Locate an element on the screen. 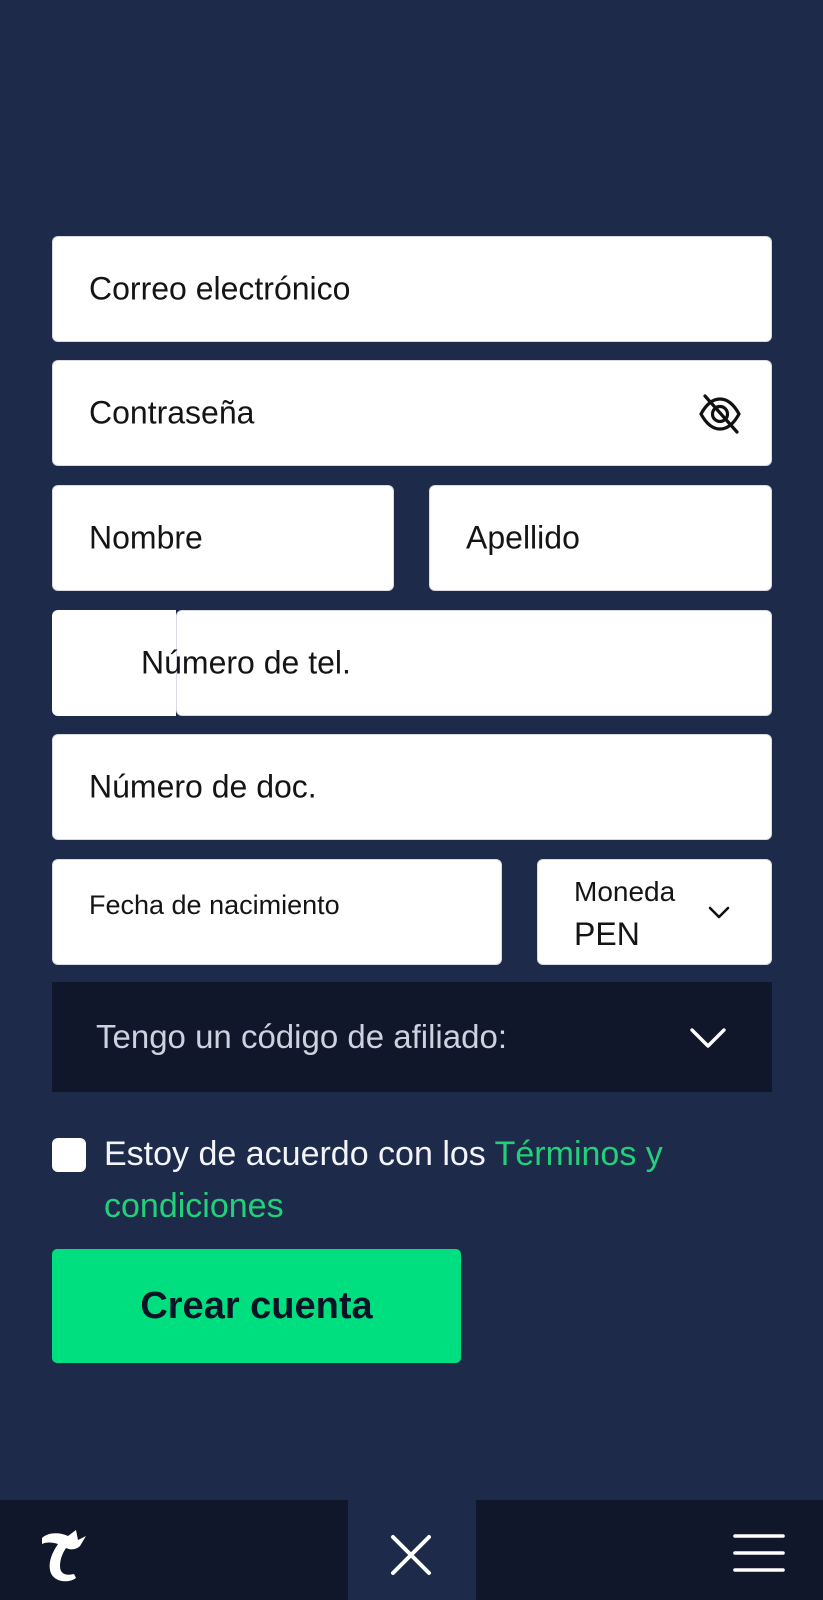  document-placeholder: Número de doc. is located at coordinates (203, 786).